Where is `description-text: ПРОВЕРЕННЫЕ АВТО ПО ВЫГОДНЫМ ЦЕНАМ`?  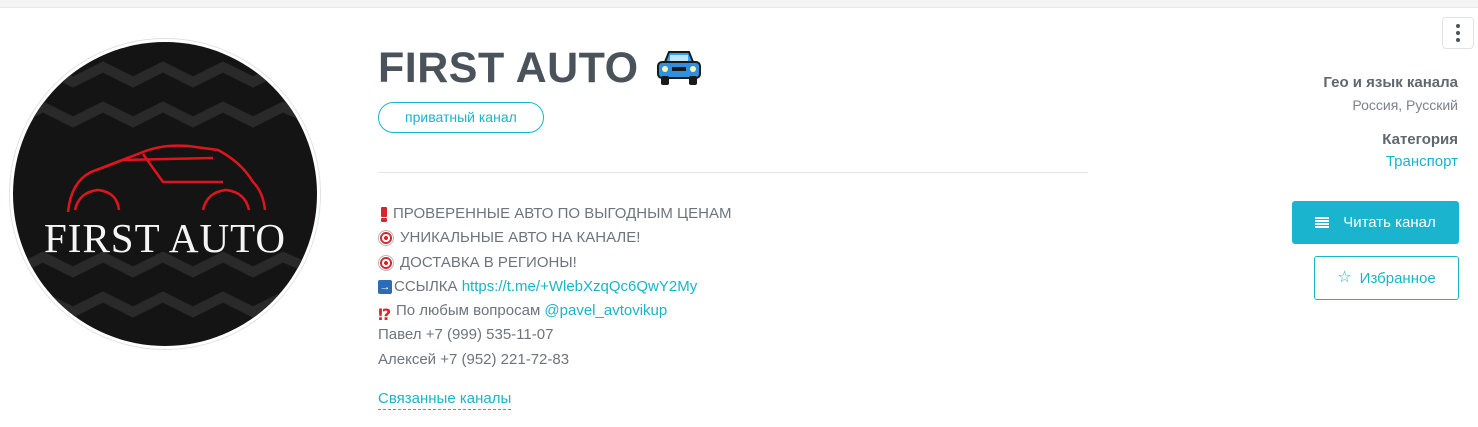 description-text: ПРОВЕРЕННЫЕ АВТО ПО ВЫГОДНЫМ ЦЕНАМ is located at coordinates (562, 213).